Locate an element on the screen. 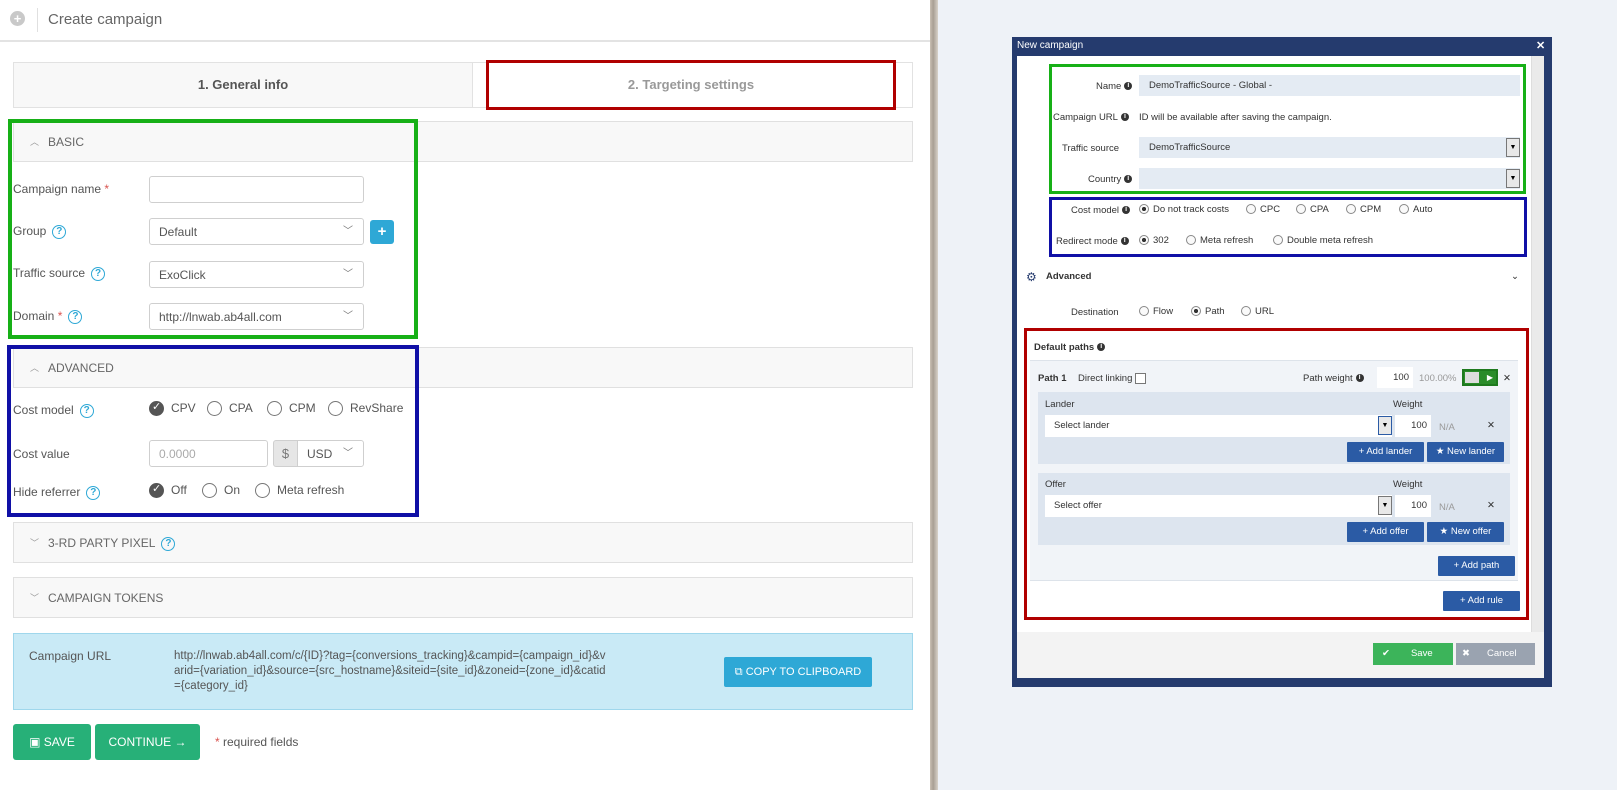 The width and height of the screenshot is (1617, 790). copy-to-clipboard-button: ⧉ COPY TO CLIPBOARD is located at coordinates (798, 672).